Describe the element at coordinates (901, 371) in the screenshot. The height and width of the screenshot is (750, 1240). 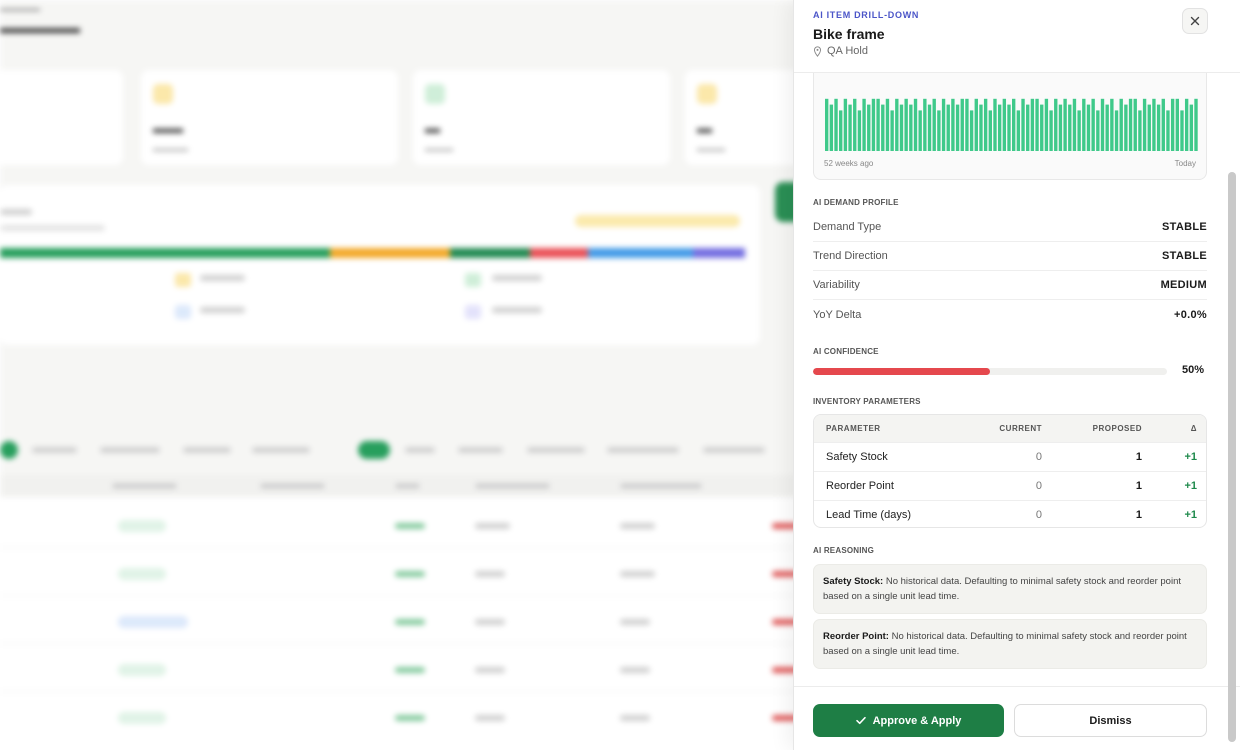
I see `confidence-bar-fill` at that location.